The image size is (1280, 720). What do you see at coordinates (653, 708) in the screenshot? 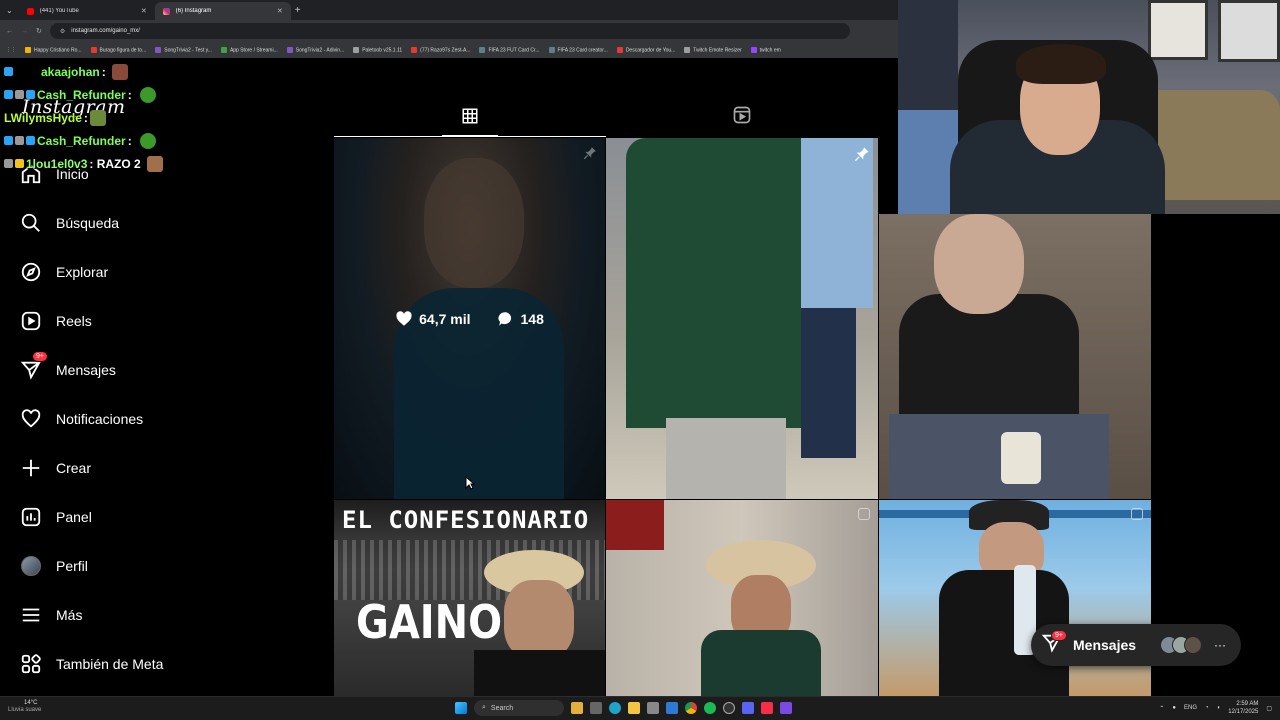
I see `store-icon` at bounding box center [653, 708].